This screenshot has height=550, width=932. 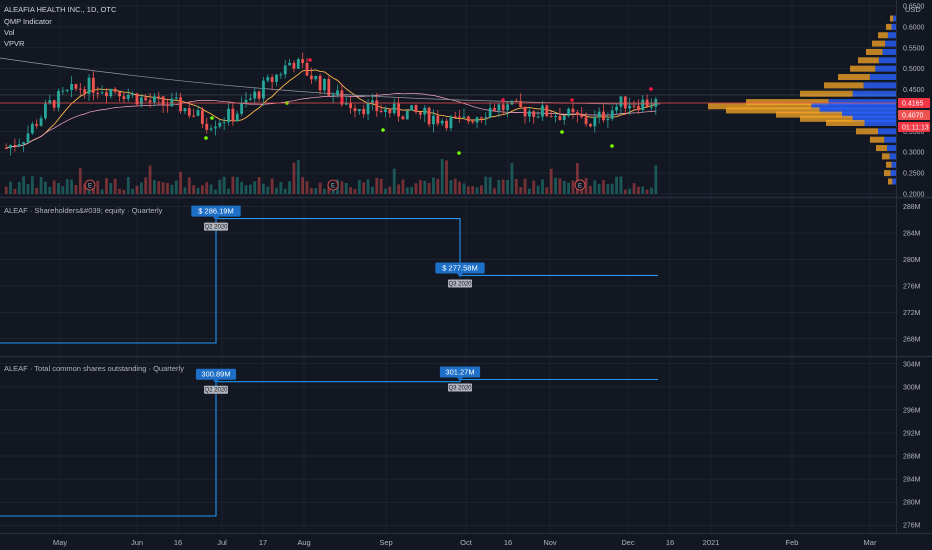 I want to click on equity-tick: 284M, so click(x=912, y=234).